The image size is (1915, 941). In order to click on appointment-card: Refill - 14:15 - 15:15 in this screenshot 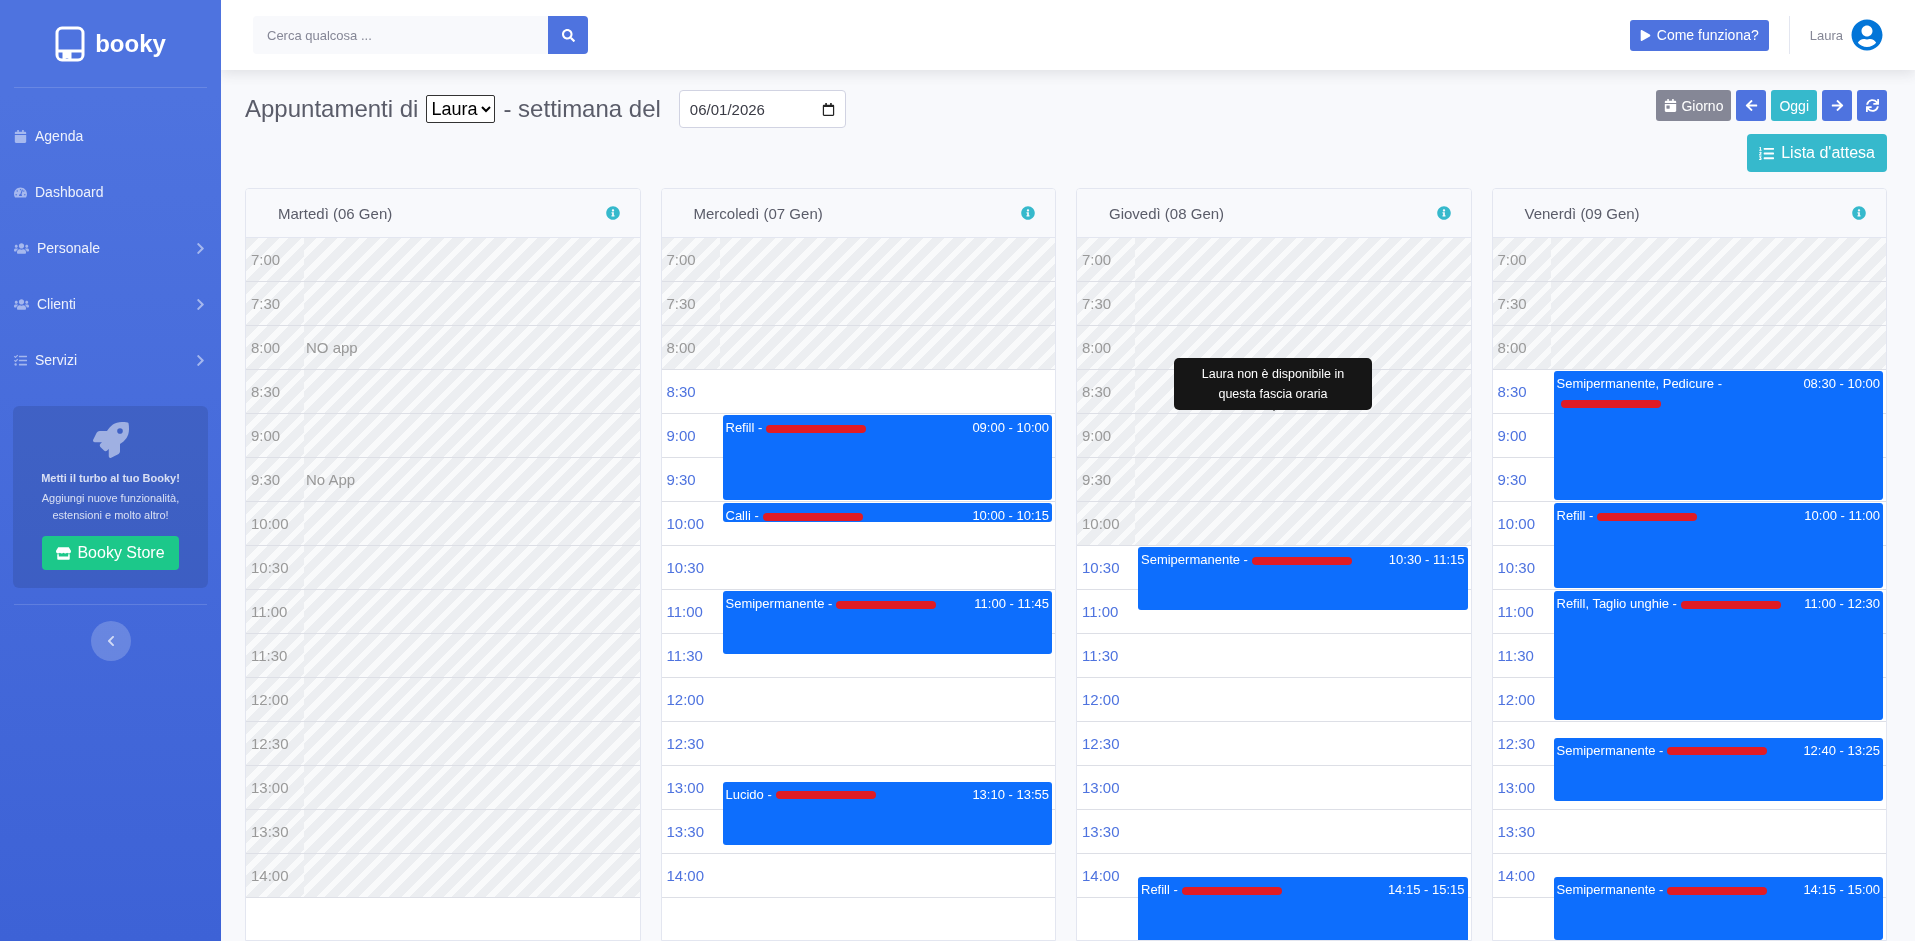, I will do `click(1303, 908)`.